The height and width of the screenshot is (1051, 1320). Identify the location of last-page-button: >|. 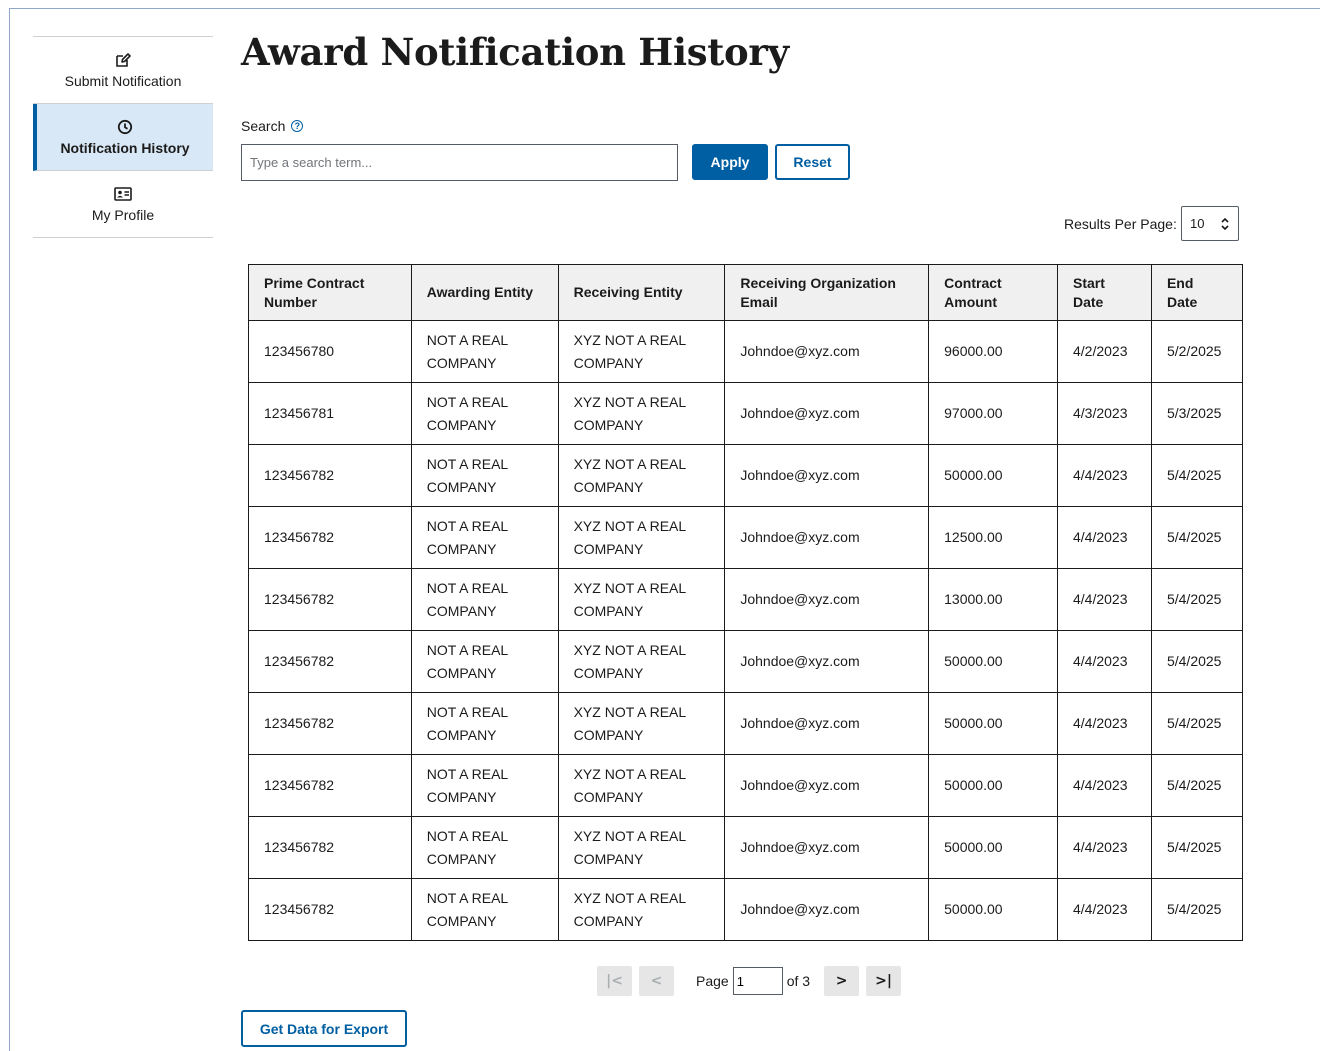
(884, 981).